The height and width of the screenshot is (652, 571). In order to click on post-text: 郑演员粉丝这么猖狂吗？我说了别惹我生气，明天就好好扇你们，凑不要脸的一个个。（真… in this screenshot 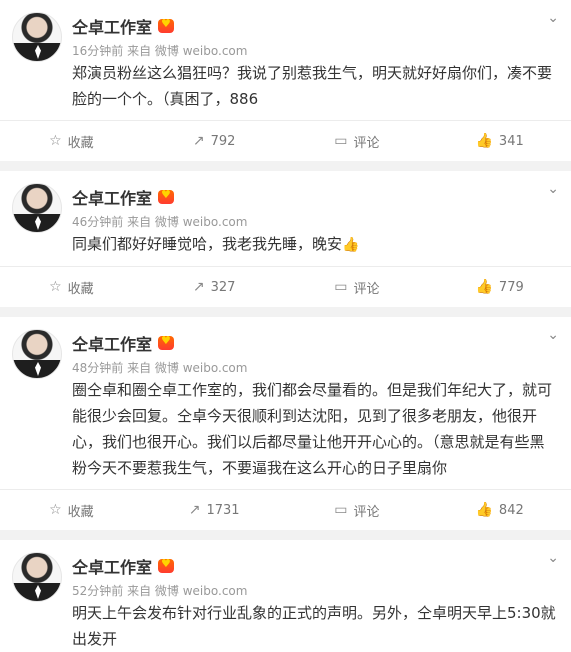, I will do `click(312, 86)`.